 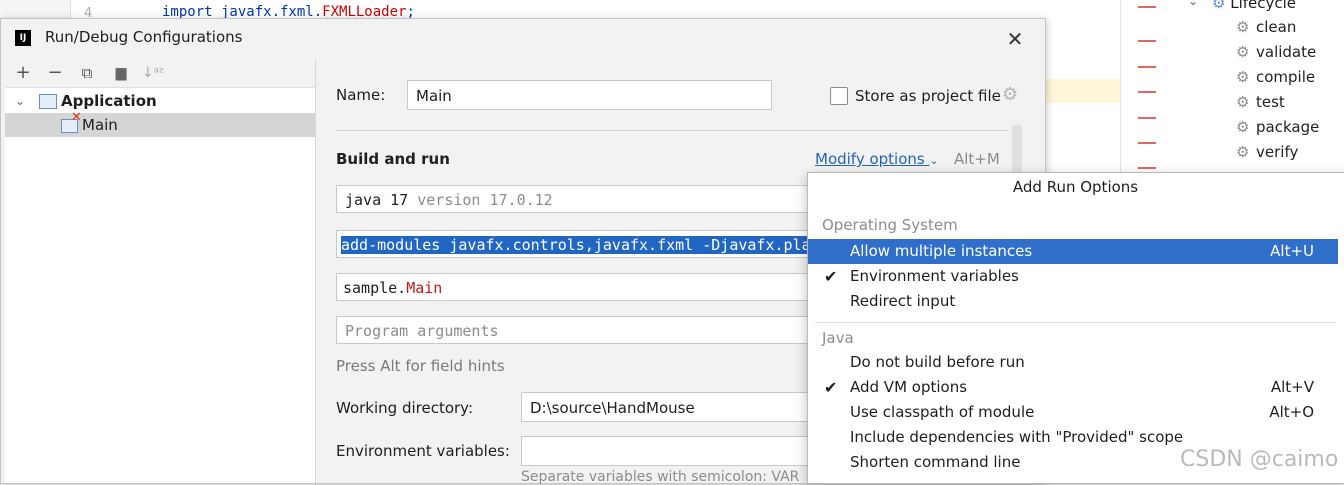 What do you see at coordinates (1085, 91) in the screenshot?
I see `editor-line-highlight` at bounding box center [1085, 91].